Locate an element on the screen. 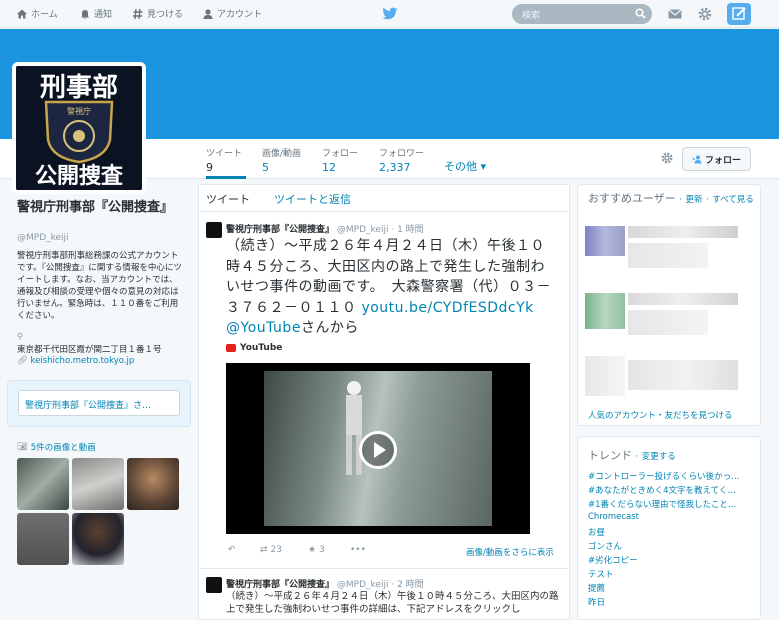  stat-following-value: 12 is located at coordinates (329, 167).